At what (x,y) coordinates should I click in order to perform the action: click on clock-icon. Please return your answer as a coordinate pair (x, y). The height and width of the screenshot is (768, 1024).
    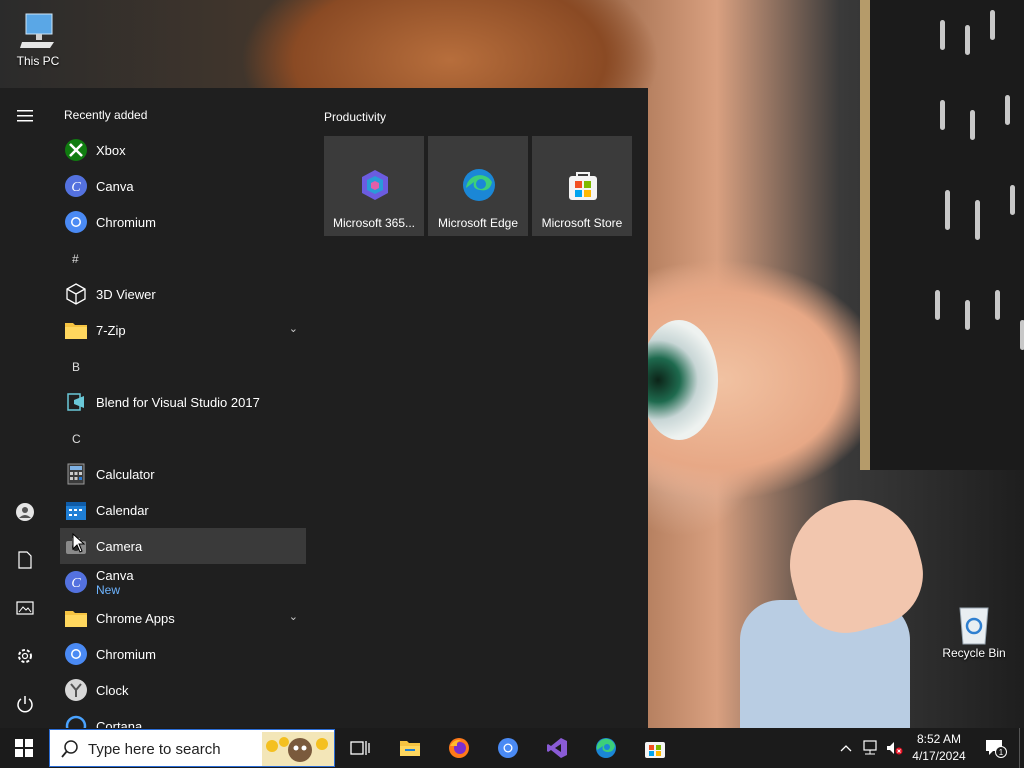
    Looking at the image, I should click on (76, 690).